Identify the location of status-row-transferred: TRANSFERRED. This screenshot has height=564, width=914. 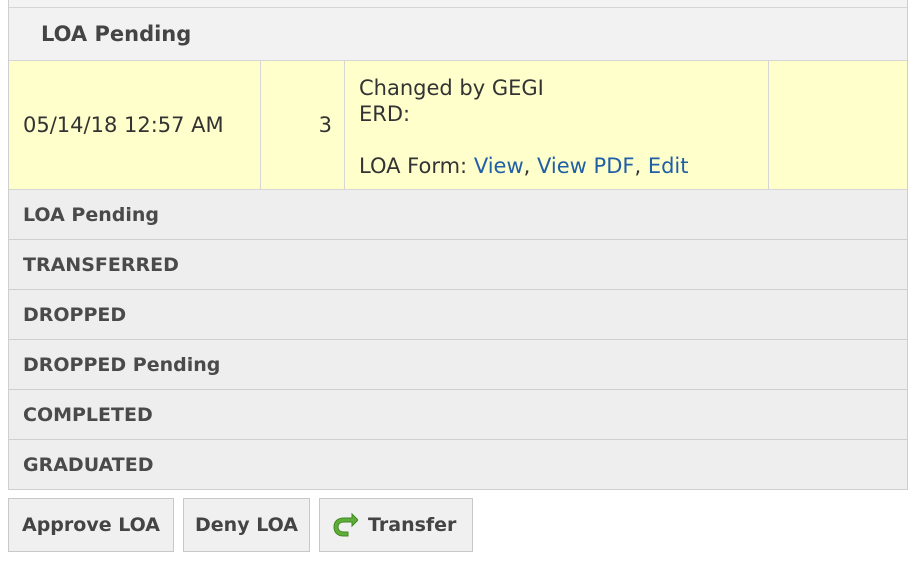
(458, 265).